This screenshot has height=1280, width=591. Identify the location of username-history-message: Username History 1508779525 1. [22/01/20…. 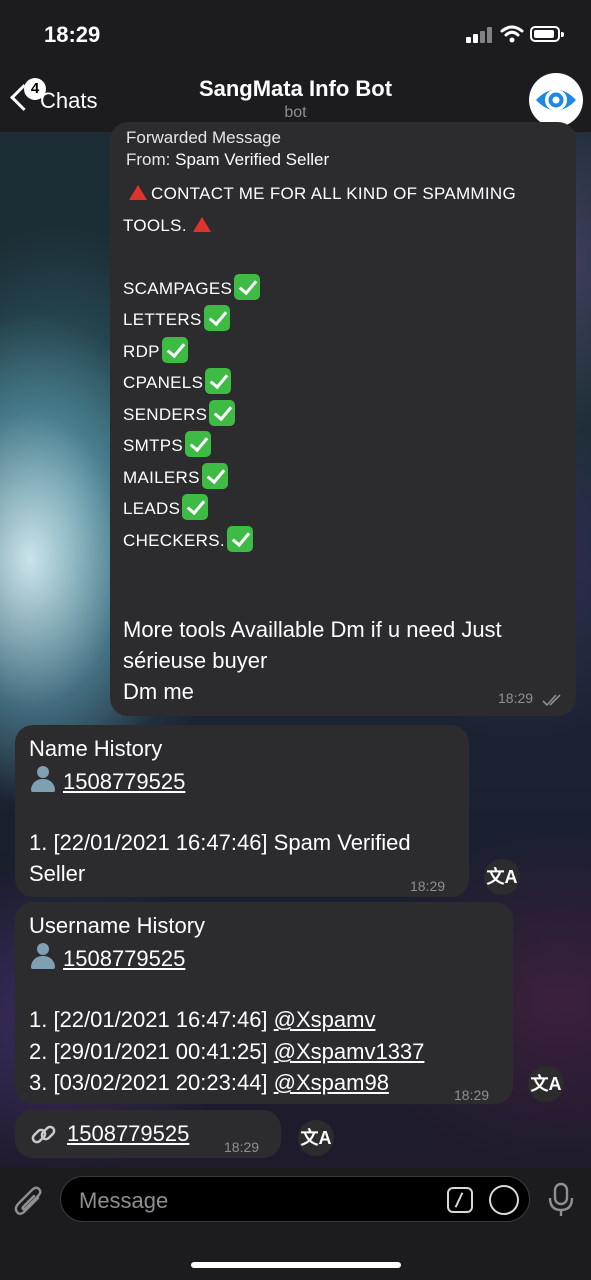
(264, 1003).